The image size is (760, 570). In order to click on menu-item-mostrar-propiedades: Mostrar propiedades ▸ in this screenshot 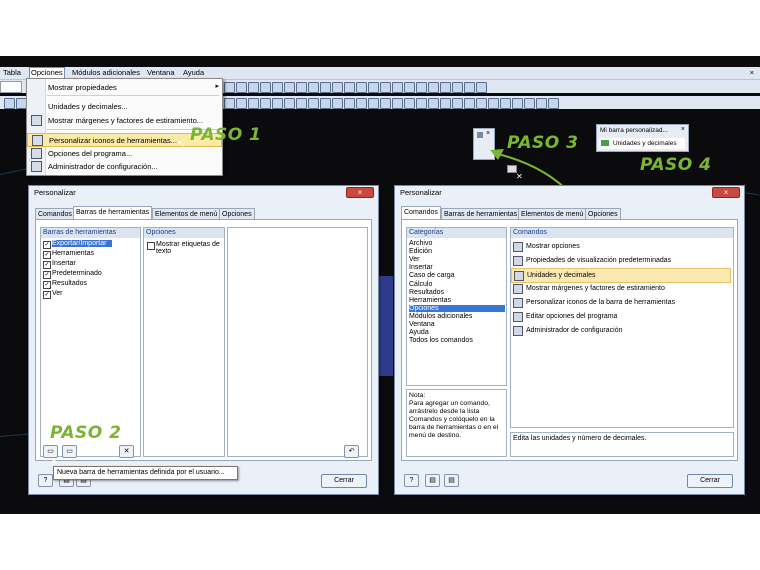, I will do `click(124, 87)`.